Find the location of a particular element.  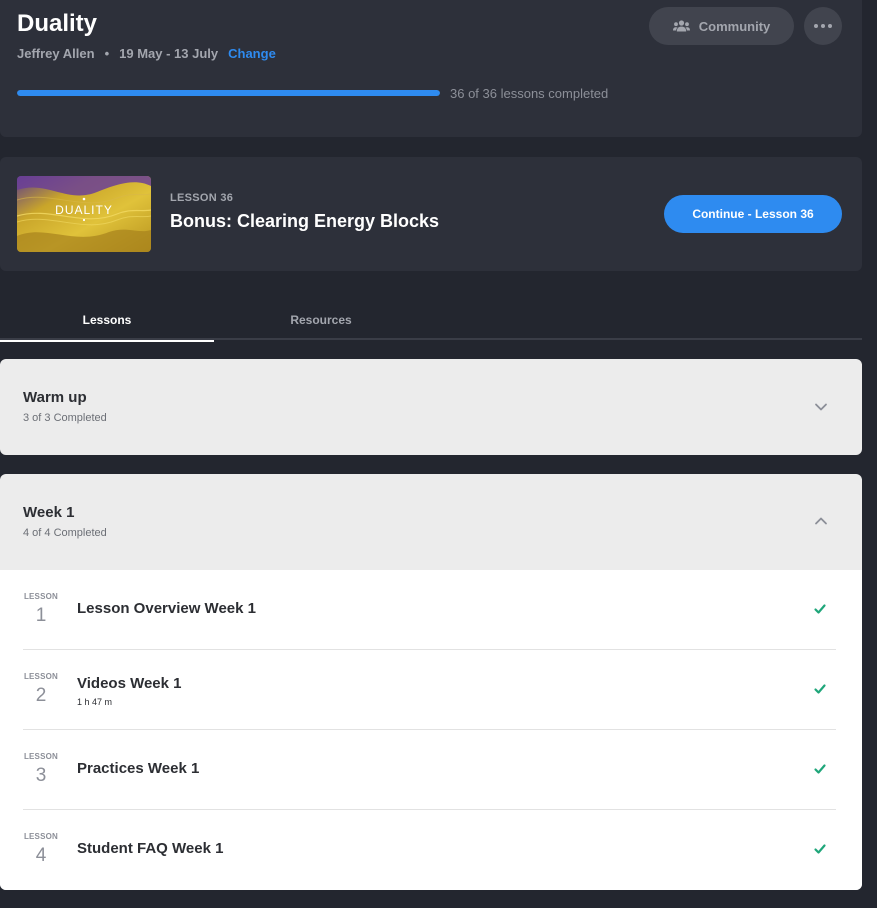

lesson-row: LESSON 4 Student FAQ Week 1 is located at coordinates (429, 850).